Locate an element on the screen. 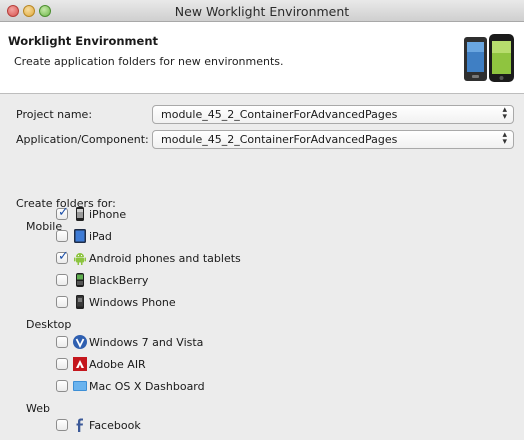 The height and width of the screenshot is (440, 524). adobe-air-label: Adobe AIR is located at coordinates (117, 364).